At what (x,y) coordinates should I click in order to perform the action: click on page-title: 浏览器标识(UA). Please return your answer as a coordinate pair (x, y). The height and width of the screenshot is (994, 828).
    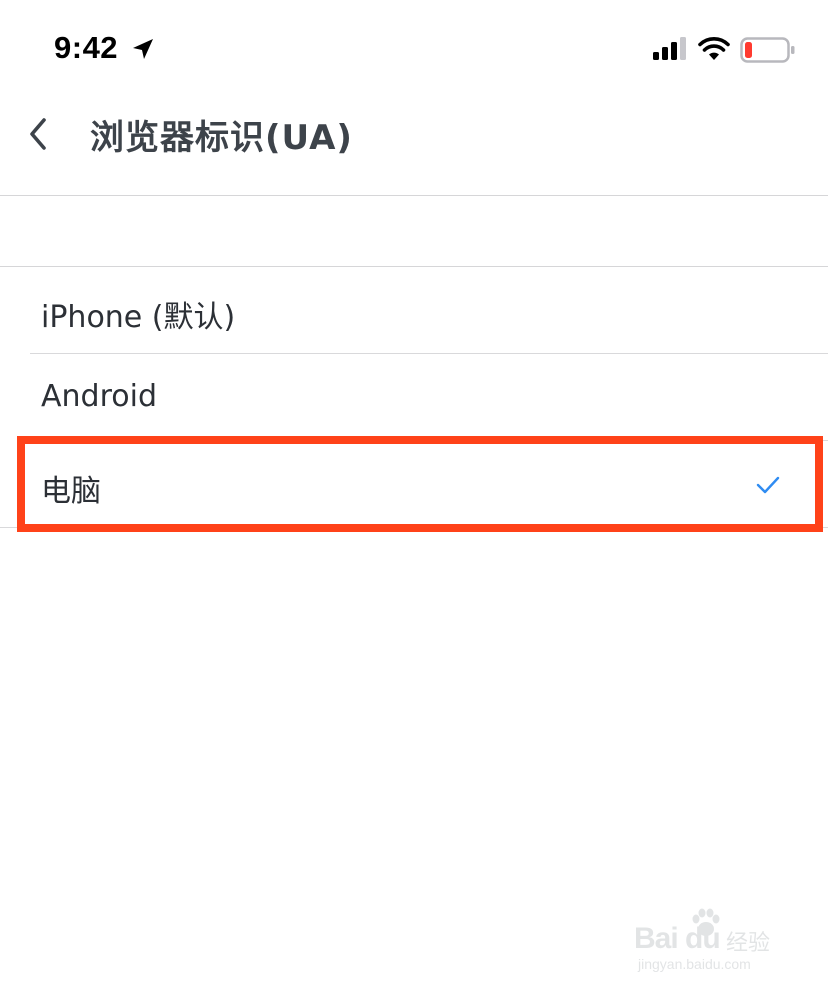
    Looking at the image, I should click on (221, 138).